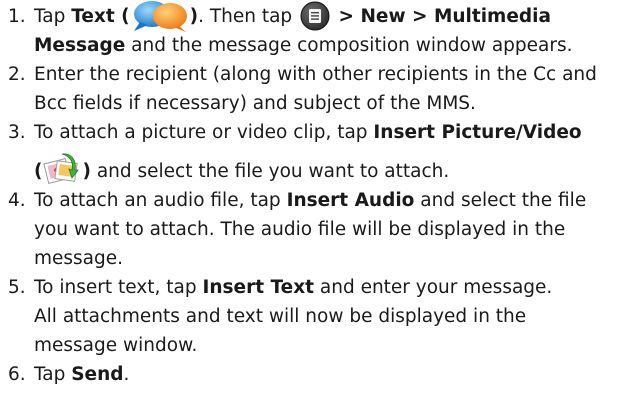 This screenshot has width=618, height=405. What do you see at coordinates (38, 171) in the screenshot?
I see `icon-open-paren: (` at bounding box center [38, 171].